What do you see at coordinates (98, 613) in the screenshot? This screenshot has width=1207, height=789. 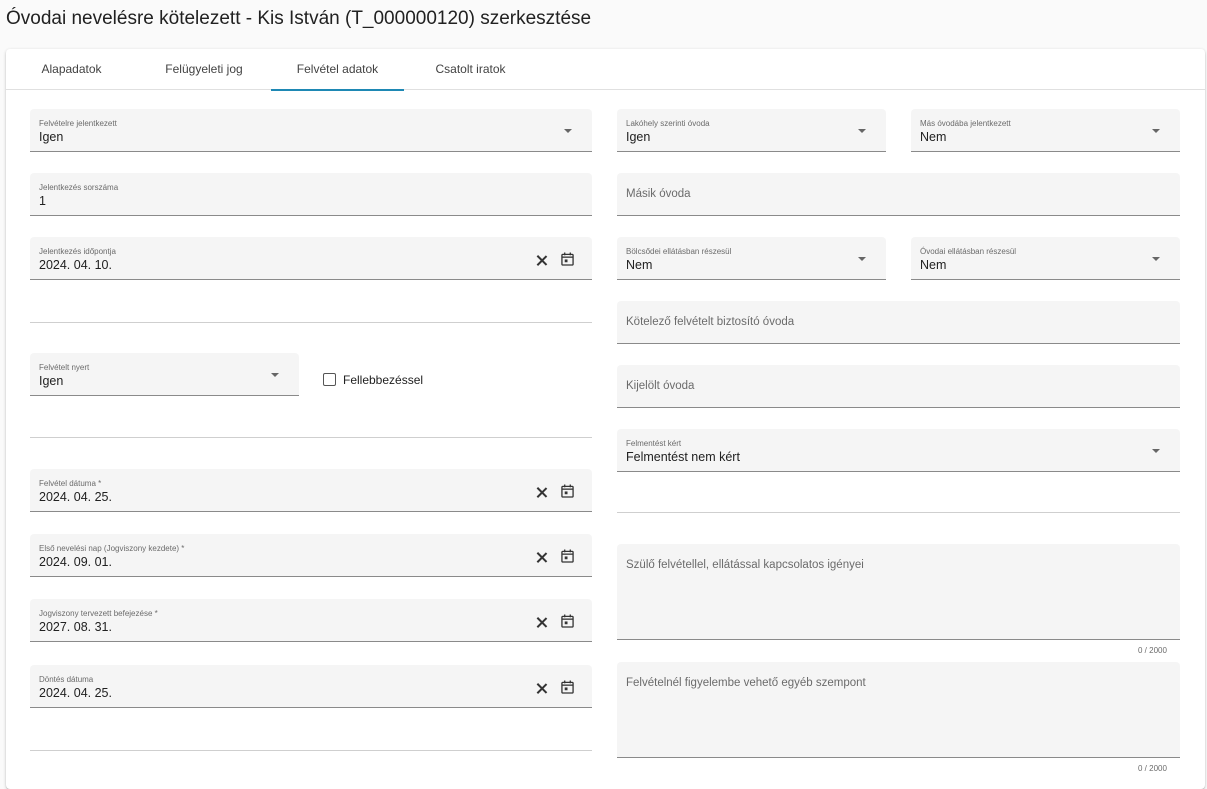 I see `field-label: Jogviszony tervezett befejezése *` at bounding box center [98, 613].